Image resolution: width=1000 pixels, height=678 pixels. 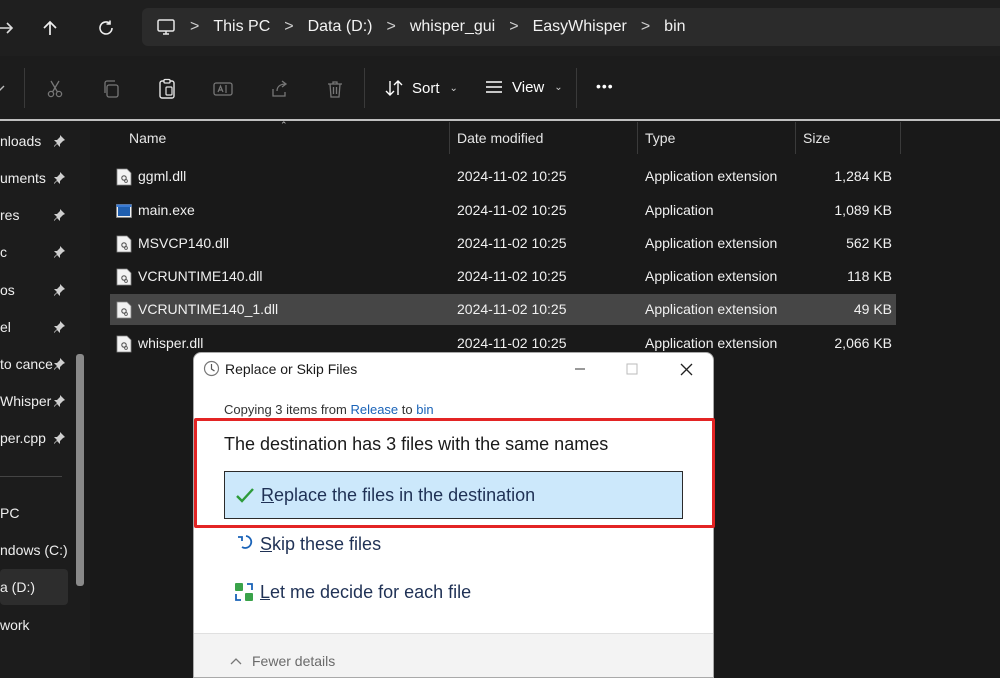 I want to click on quick-access-folder: to cance, so click(x=36, y=364).